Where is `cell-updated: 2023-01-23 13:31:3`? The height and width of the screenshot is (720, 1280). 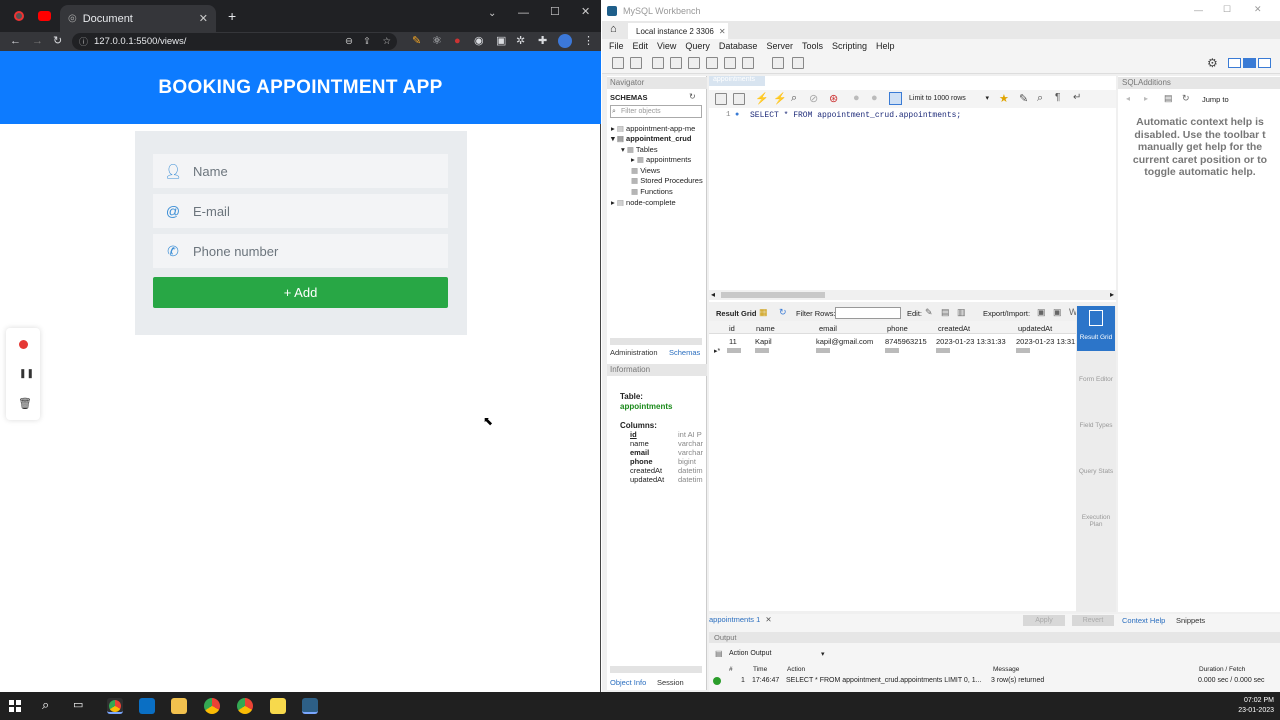
cell-updated: 2023-01-23 13:31:3 is located at coordinates (1048, 341).